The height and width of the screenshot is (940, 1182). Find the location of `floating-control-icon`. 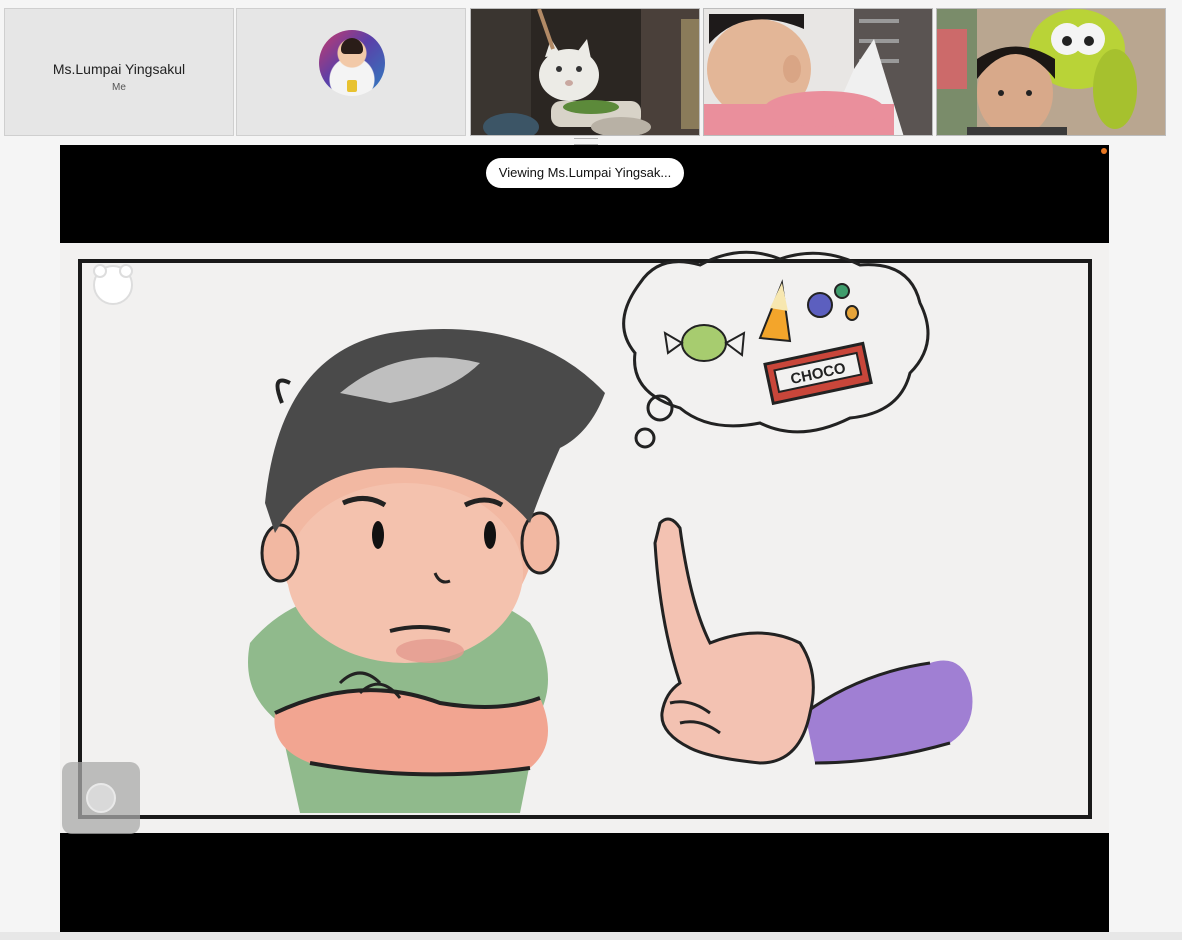

floating-control-icon is located at coordinates (101, 798).